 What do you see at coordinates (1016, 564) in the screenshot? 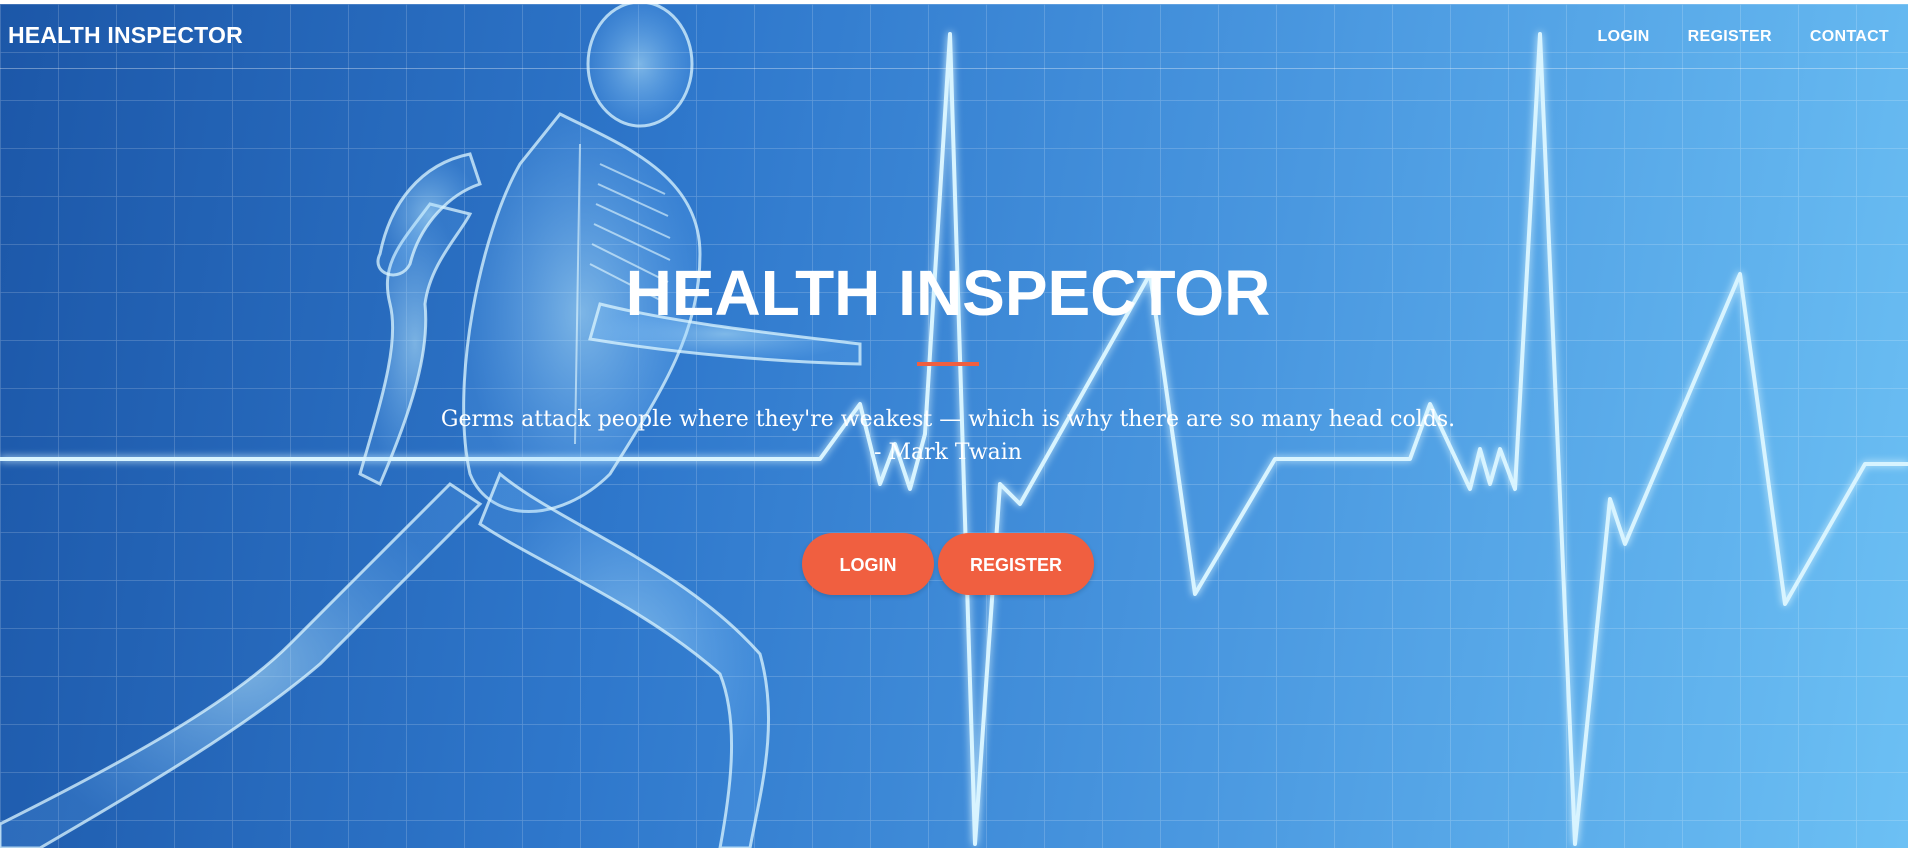
I see `hero-register-button: REGISTER` at bounding box center [1016, 564].